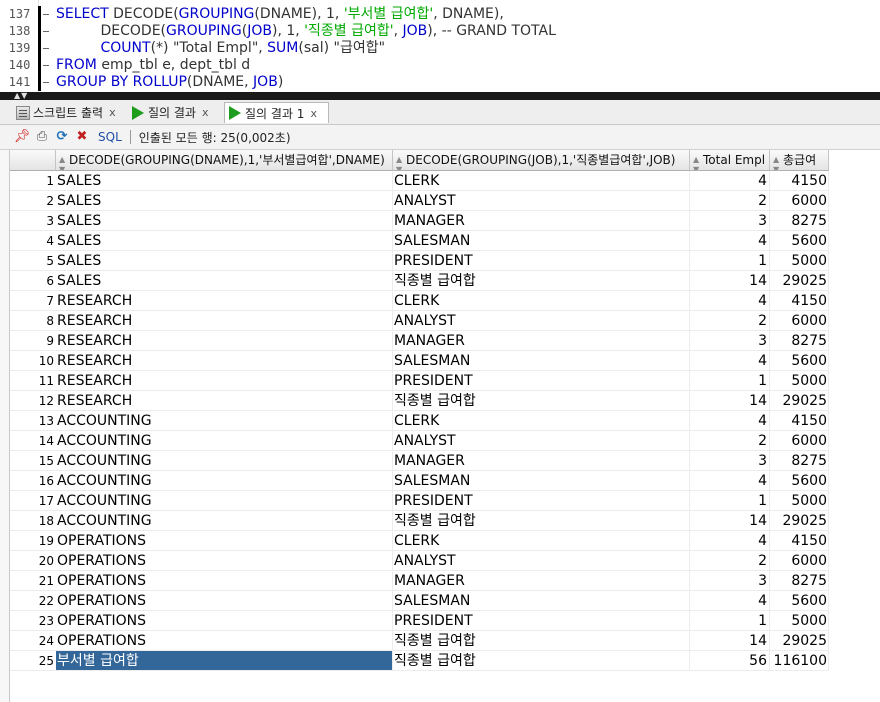  What do you see at coordinates (541, 160) in the screenshot?
I see `column-header-job: ▲ ▼DECODE(GROUPING(JOB),1,'직종별급여합',JOB)` at bounding box center [541, 160].